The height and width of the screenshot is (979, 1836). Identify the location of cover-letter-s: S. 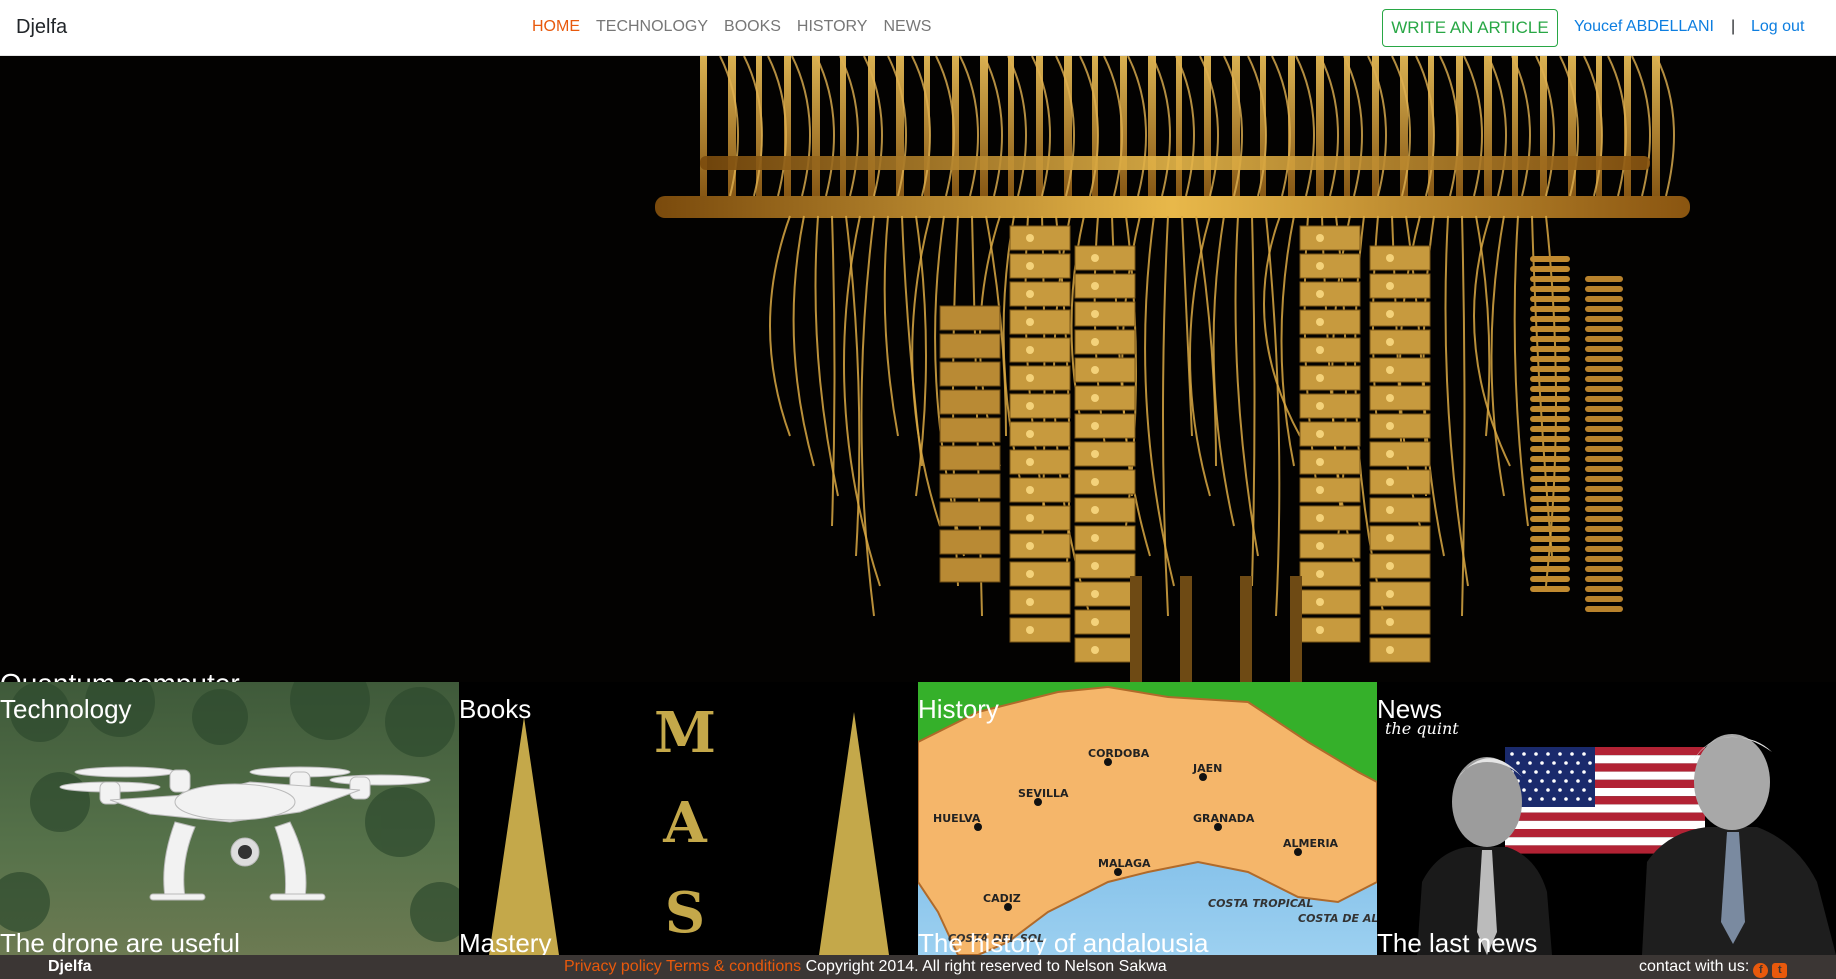
(685, 913).